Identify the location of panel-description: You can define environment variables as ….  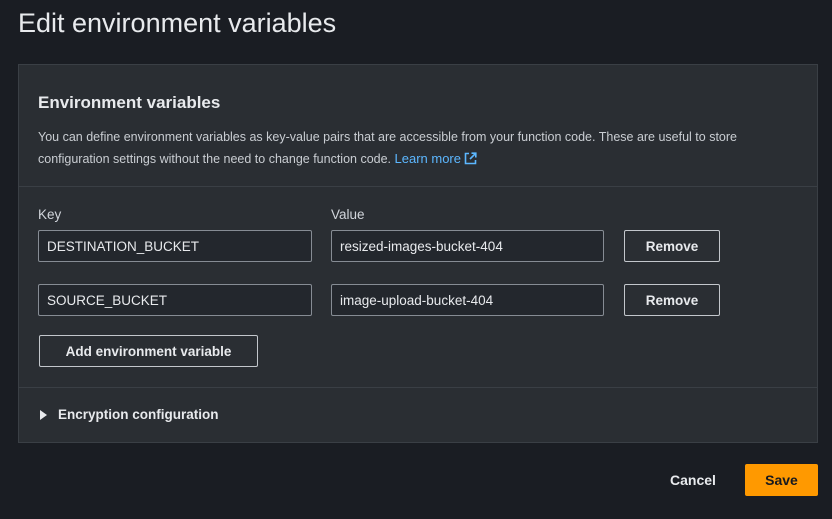
(423, 149).